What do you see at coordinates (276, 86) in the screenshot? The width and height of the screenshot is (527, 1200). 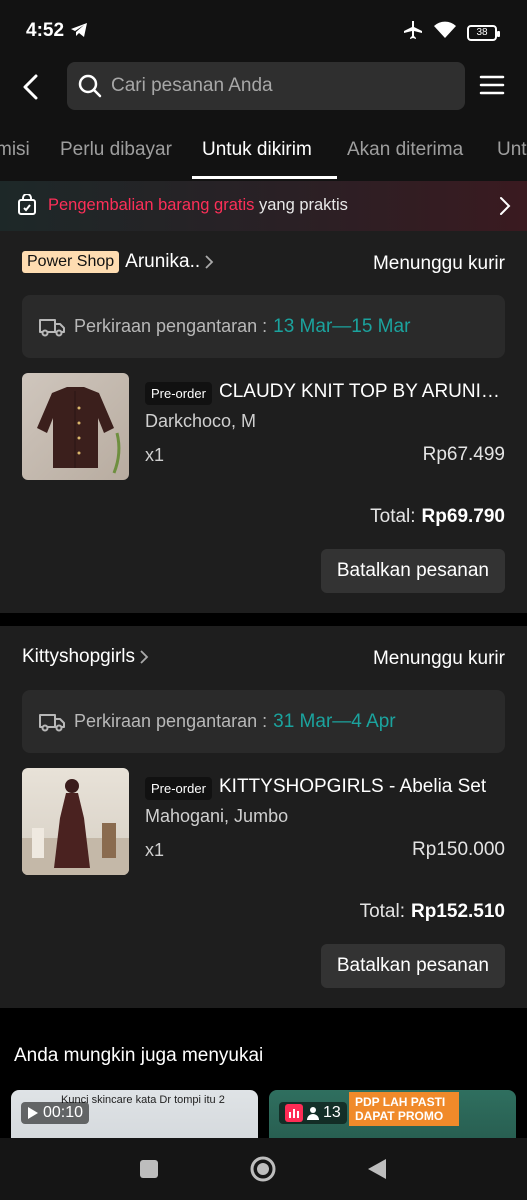 I see `search-input` at bounding box center [276, 86].